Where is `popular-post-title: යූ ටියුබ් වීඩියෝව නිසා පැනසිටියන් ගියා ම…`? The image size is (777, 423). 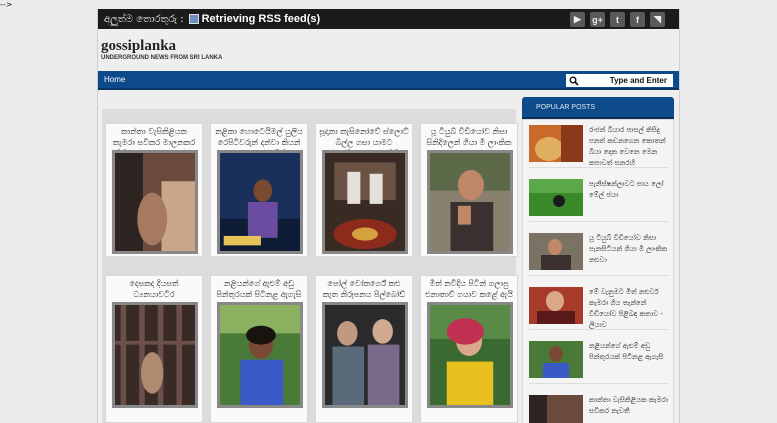 popular-post-title: යූ ටියුබ් වීඩියෝව නිසා පැනසිටියන් ගියා ම… is located at coordinates (630, 249).